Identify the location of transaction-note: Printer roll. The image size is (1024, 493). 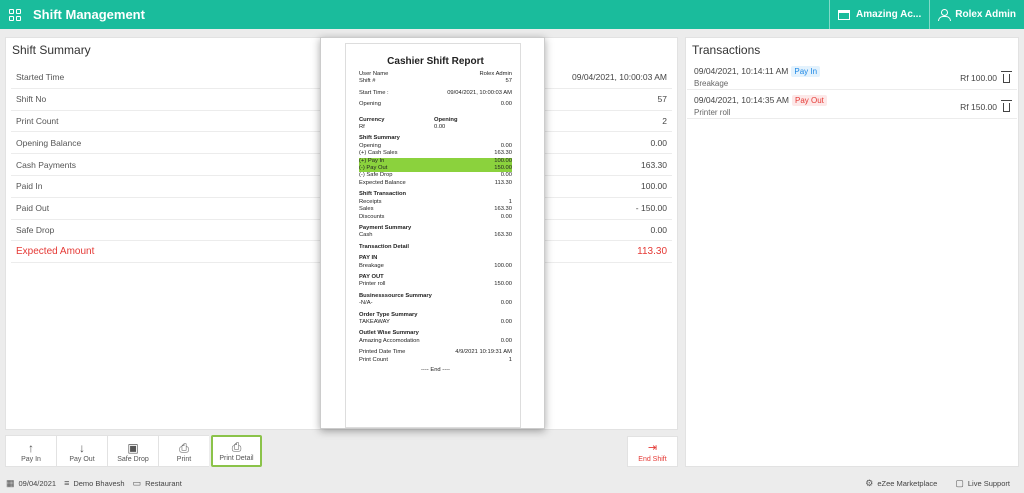
(712, 112).